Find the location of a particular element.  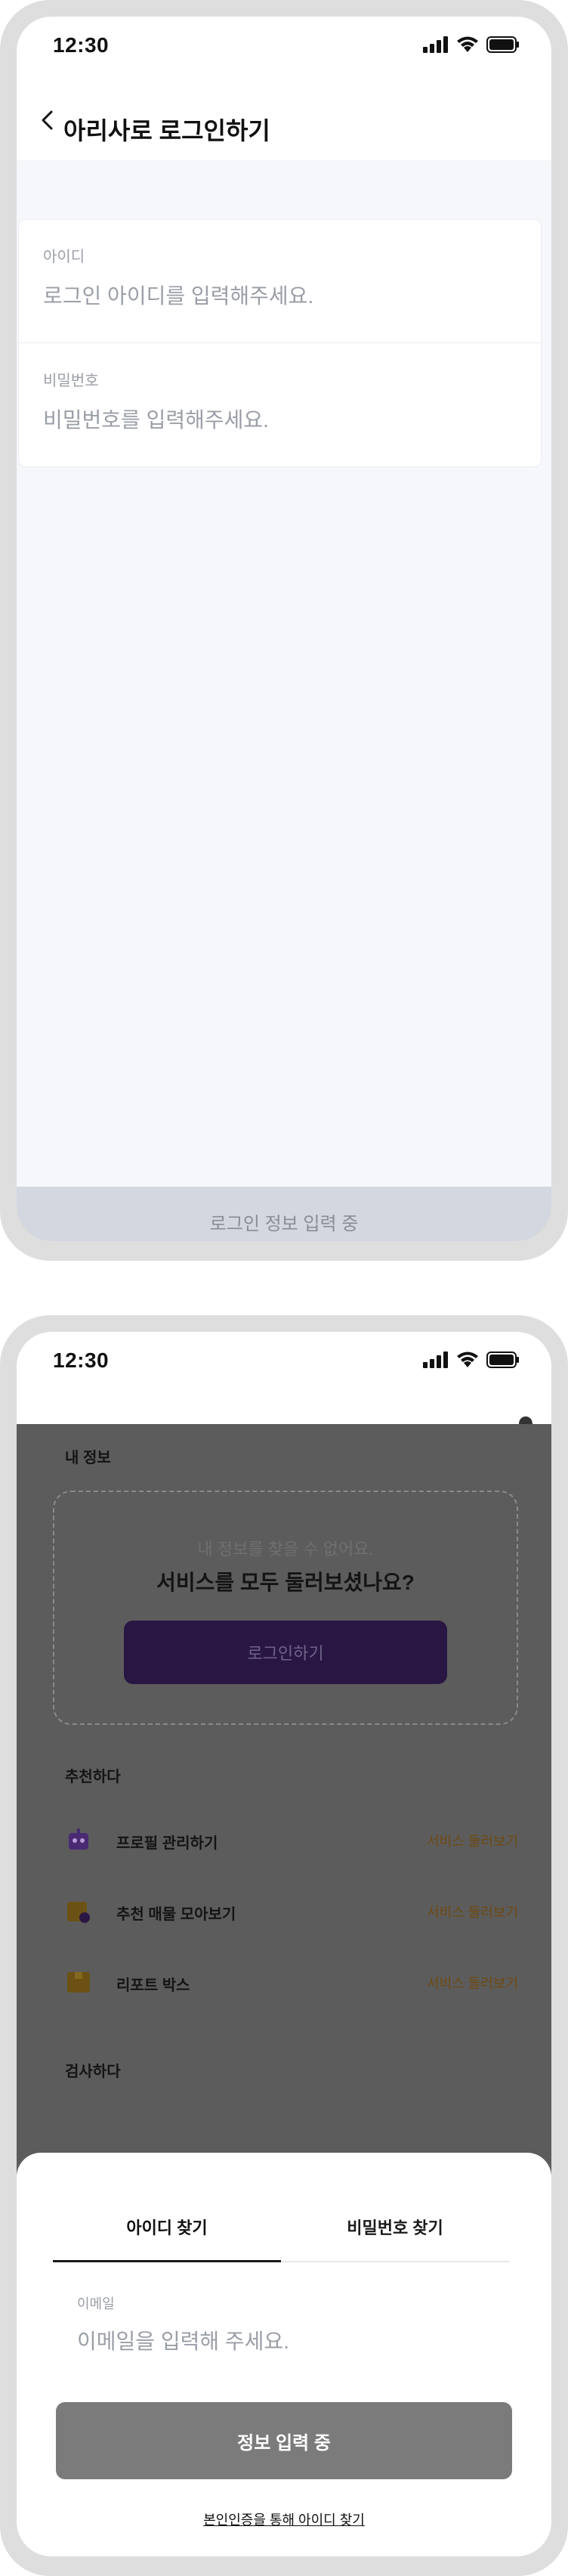

search-section-title: 검사하다 is located at coordinates (93, 2072).